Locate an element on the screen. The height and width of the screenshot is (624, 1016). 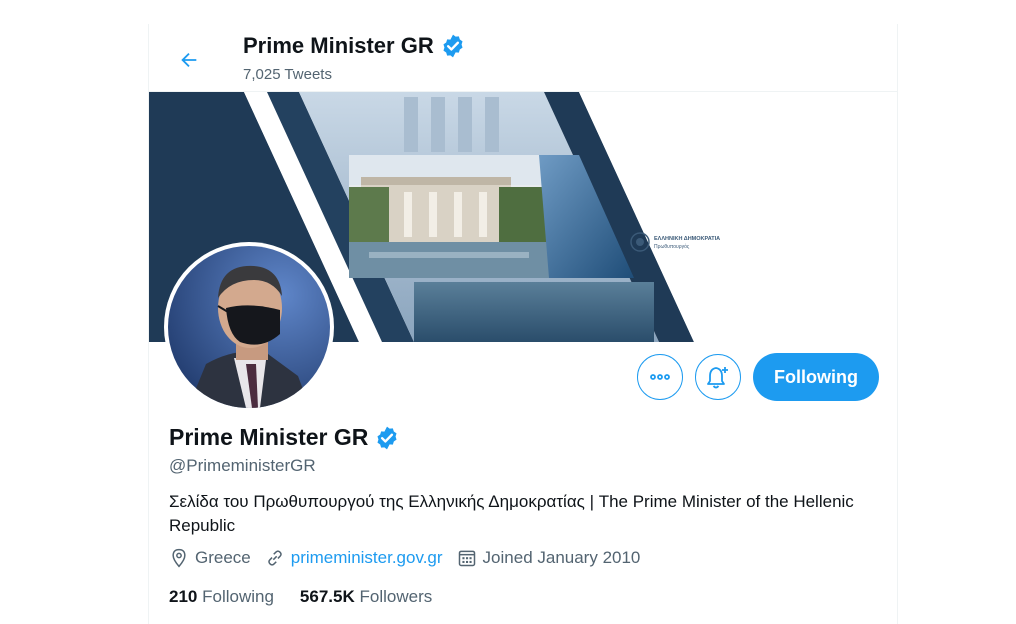
notification-bell-icon is located at coordinates (717, 378).